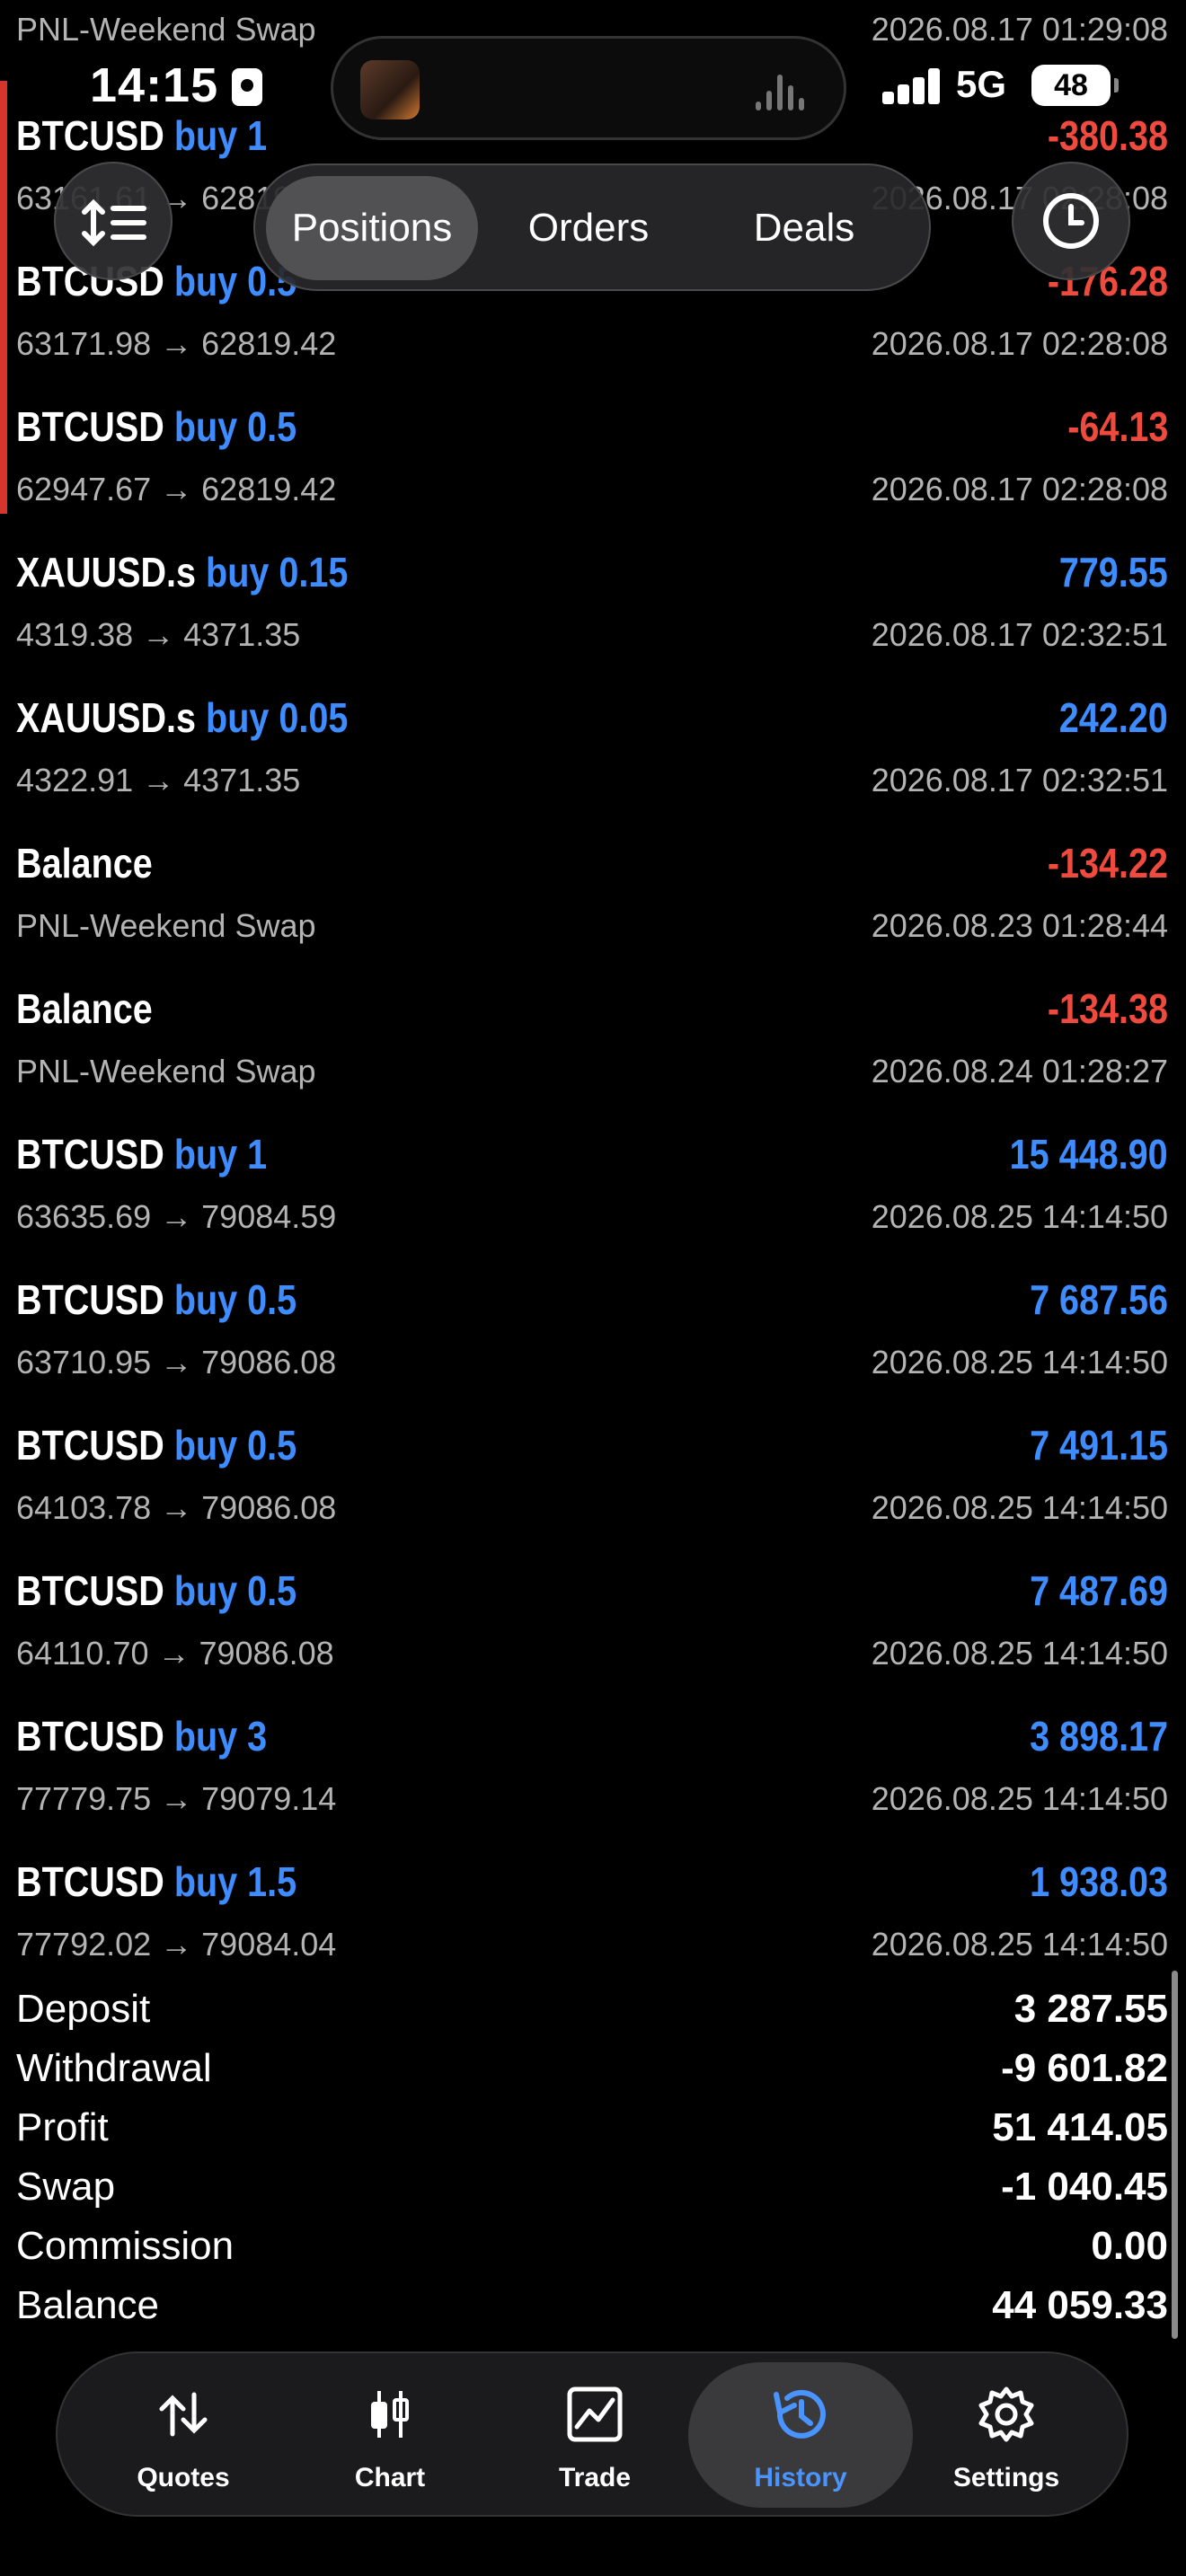 Image resolution: width=1186 pixels, height=2576 pixels. Describe the element at coordinates (183, 2477) in the screenshot. I see `tab-label: Quotes` at that location.